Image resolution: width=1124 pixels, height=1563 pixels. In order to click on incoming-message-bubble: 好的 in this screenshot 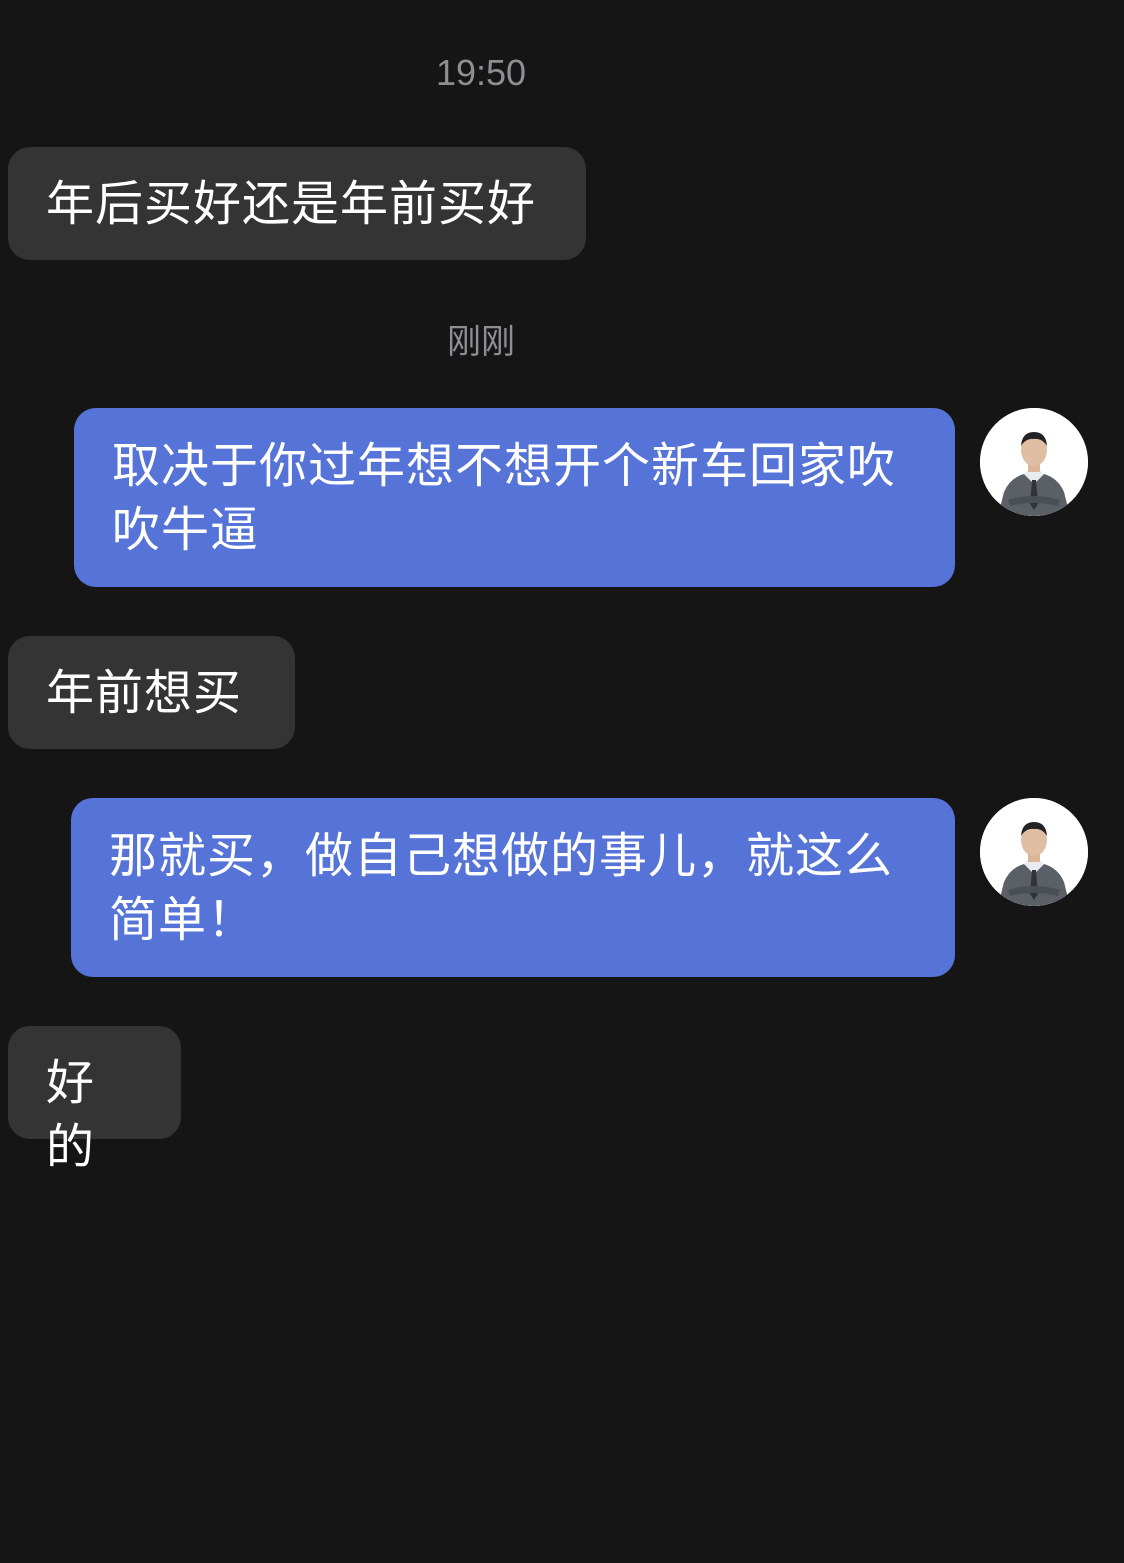, I will do `click(94, 1100)`.